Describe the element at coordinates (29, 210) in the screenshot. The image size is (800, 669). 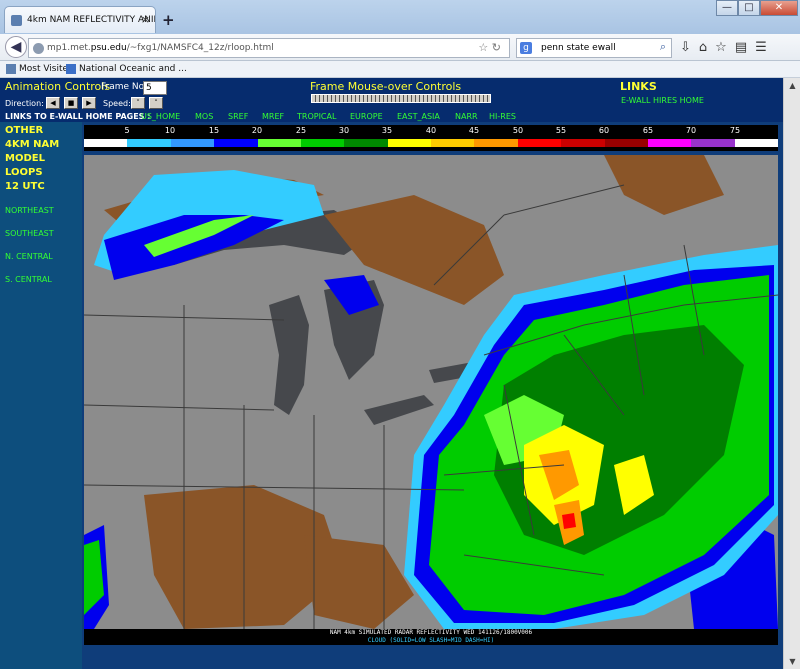
I see `sidebar-link-northeast: NORTHEAST` at that location.